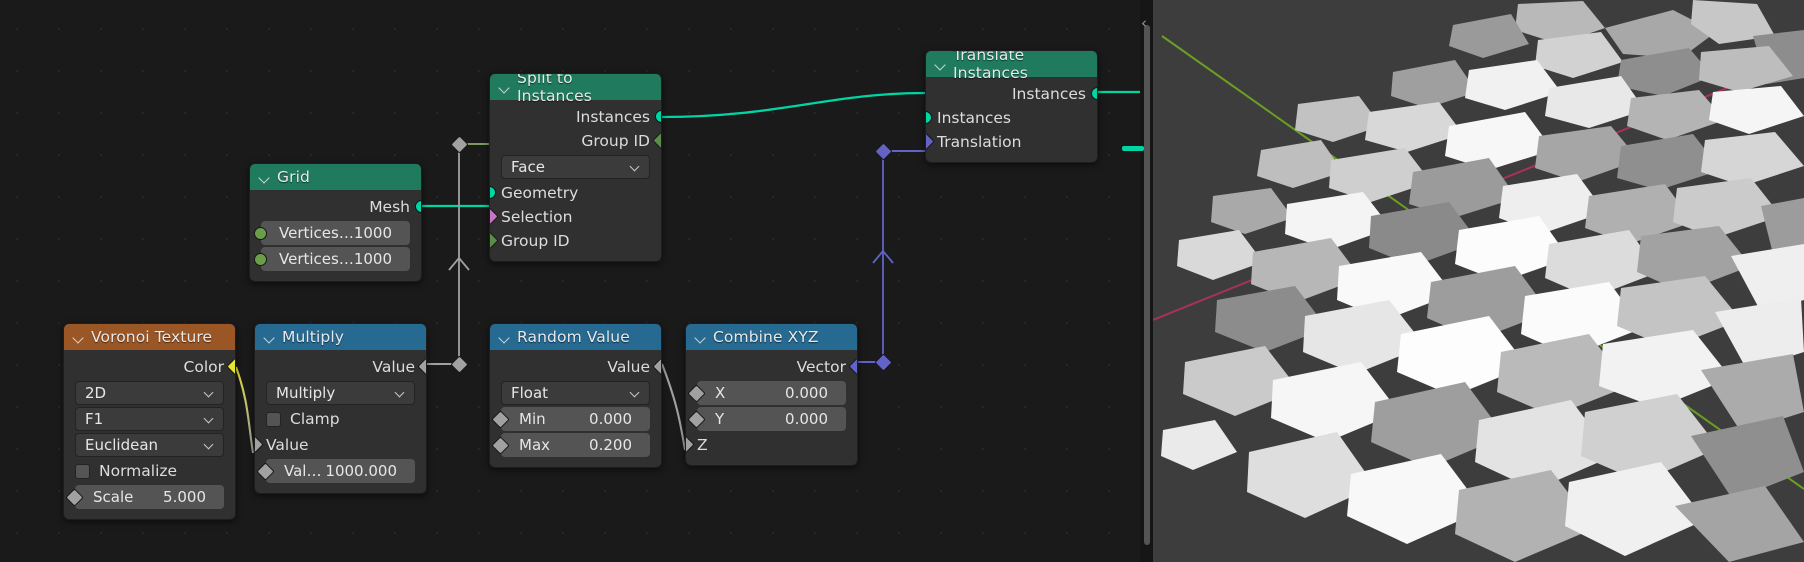  I want to click on socket-y, so click(696, 419).